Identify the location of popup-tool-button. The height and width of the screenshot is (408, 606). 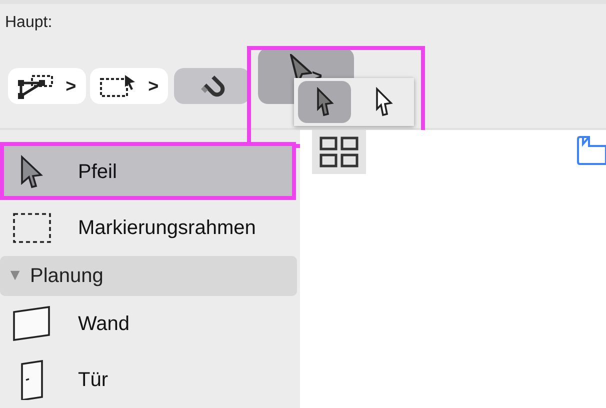
(324, 102).